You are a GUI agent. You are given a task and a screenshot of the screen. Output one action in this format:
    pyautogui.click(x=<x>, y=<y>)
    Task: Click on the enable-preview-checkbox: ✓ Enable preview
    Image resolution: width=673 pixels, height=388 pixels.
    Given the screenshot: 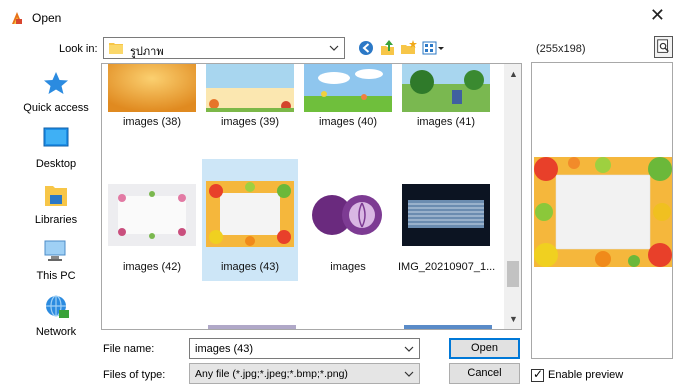 What is the action you would take?
    pyautogui.click(x=601, y=375)
    